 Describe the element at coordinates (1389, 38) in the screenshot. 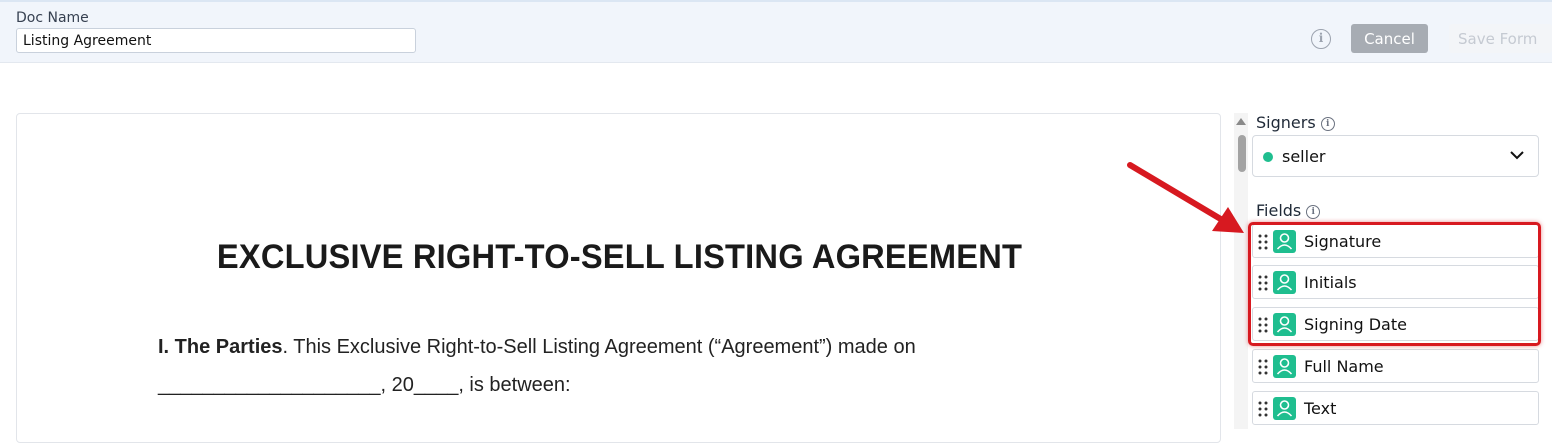

I see `cancel-button: Cancel` at that location.